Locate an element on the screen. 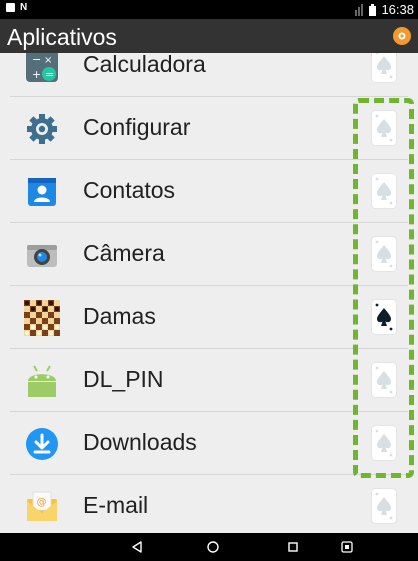 This screenshot has height=561, width=418. app-label: E-mail is located at coordinates (116, 505).